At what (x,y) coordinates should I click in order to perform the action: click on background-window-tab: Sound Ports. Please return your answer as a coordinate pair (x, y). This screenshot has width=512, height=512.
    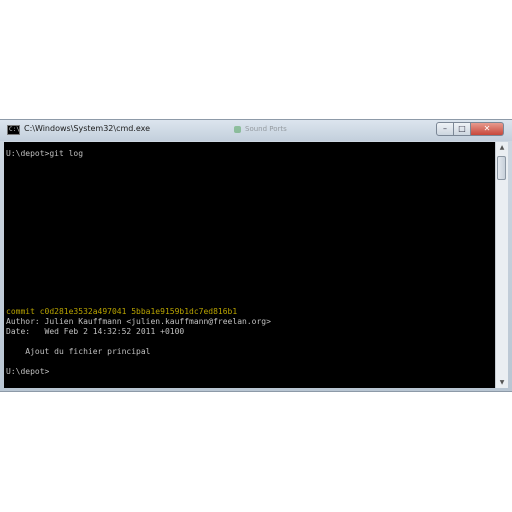
    Looking at the image, I should click on (270, 130).